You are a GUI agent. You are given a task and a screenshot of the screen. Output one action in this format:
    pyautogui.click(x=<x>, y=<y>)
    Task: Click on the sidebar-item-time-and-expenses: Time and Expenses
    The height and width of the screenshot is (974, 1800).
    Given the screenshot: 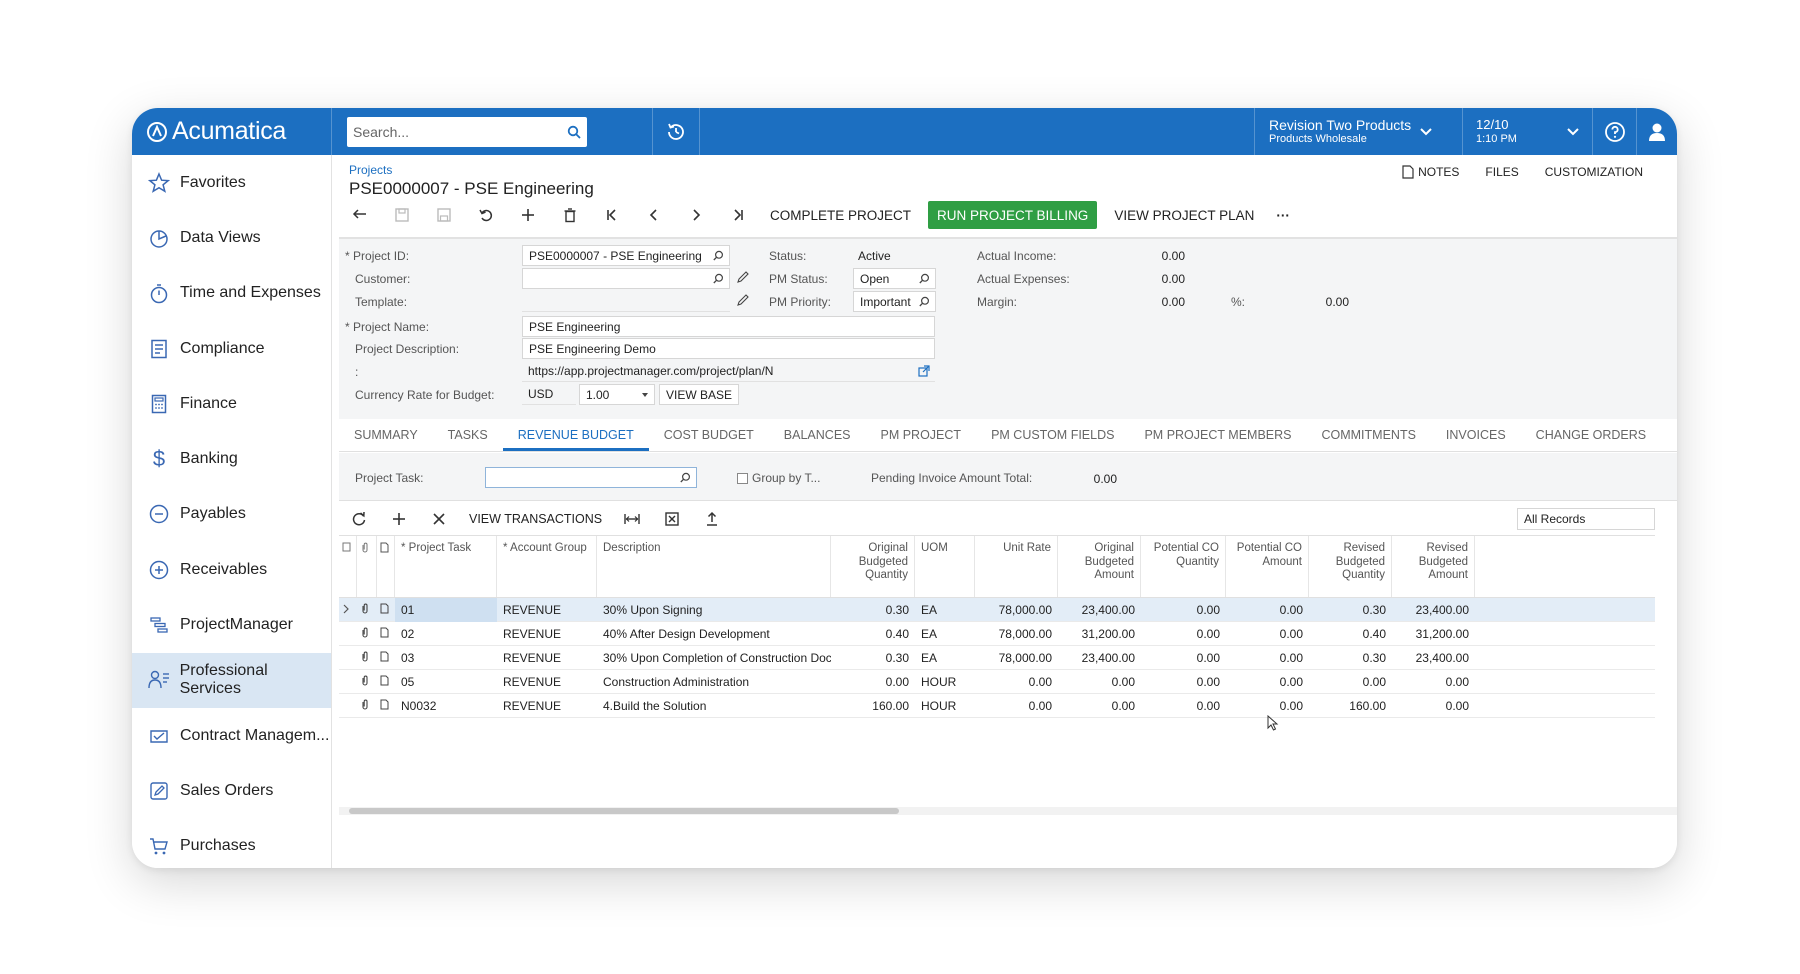 What is the action you would take?
    pyautogui.click(x=231, y=293)
    